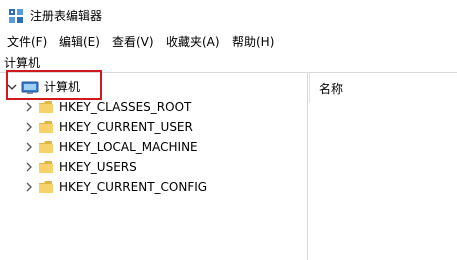 This screenshot has height=260, width=457. I want to click on menu-help: 帮助(H), so click(253, 42).